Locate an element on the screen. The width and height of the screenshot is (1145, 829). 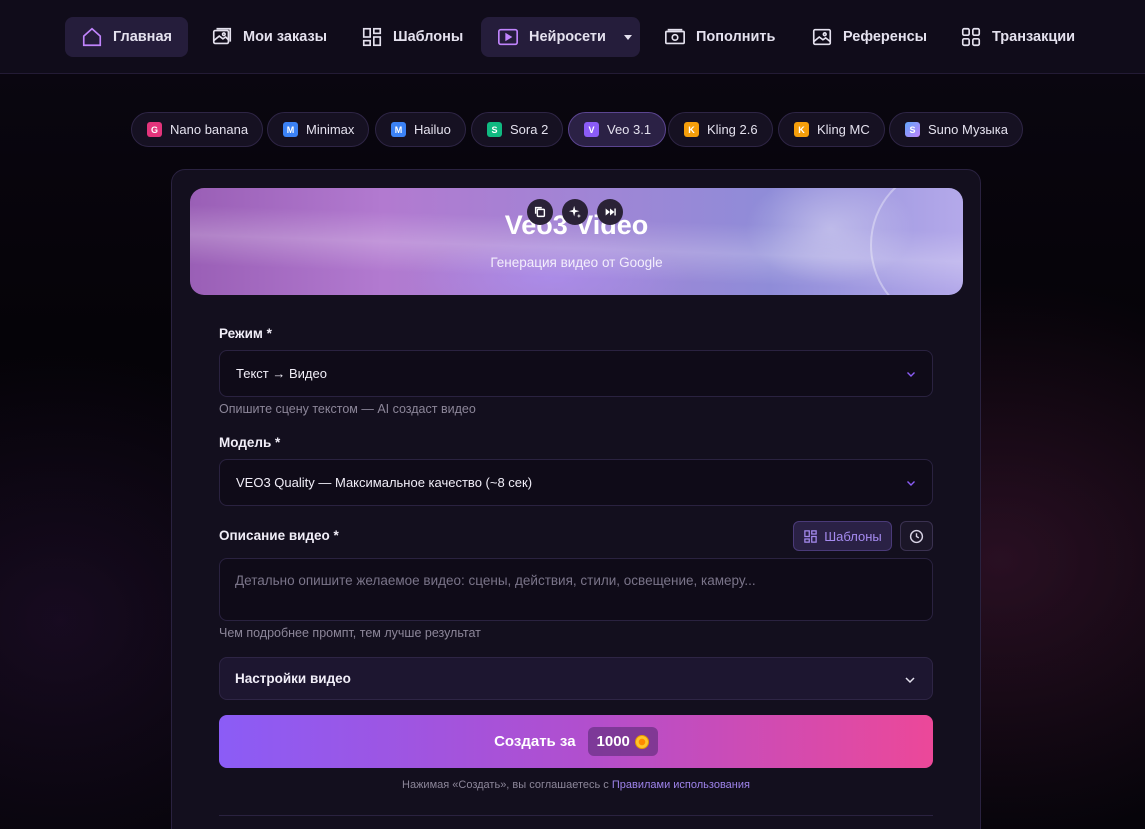
terms-link: Правилами использования is located at coordinates (681, 785).